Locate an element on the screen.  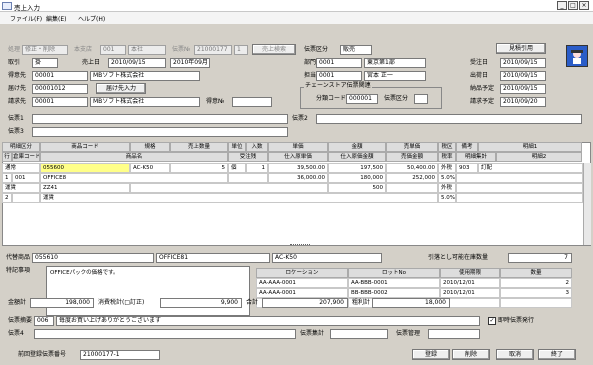
cancel-button: 取消 is located at coordinates (515, 354).